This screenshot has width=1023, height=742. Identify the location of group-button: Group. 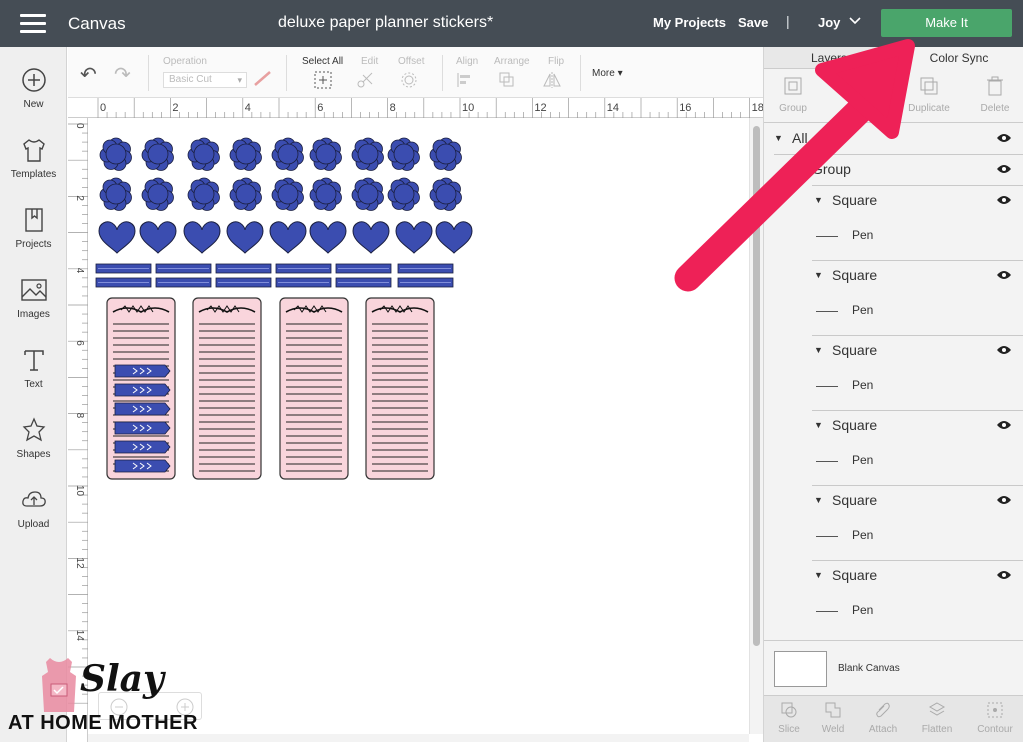
(793, 94).